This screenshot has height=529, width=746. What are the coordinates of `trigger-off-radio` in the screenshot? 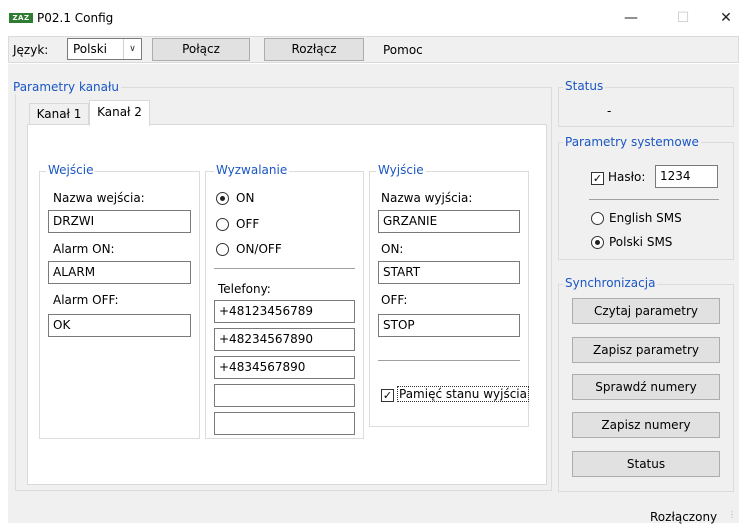 It's located at (222, 224).